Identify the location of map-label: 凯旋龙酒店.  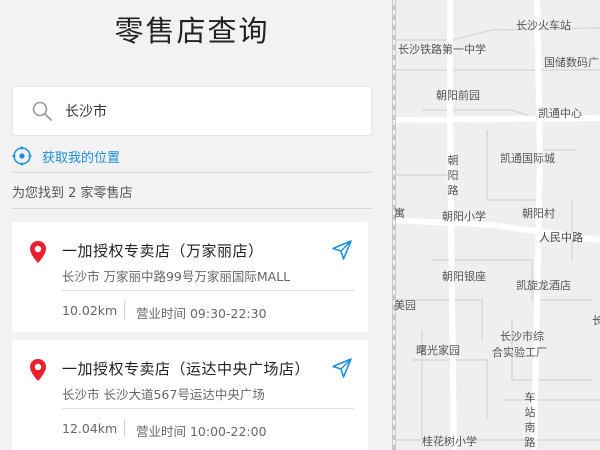
(543, 285).